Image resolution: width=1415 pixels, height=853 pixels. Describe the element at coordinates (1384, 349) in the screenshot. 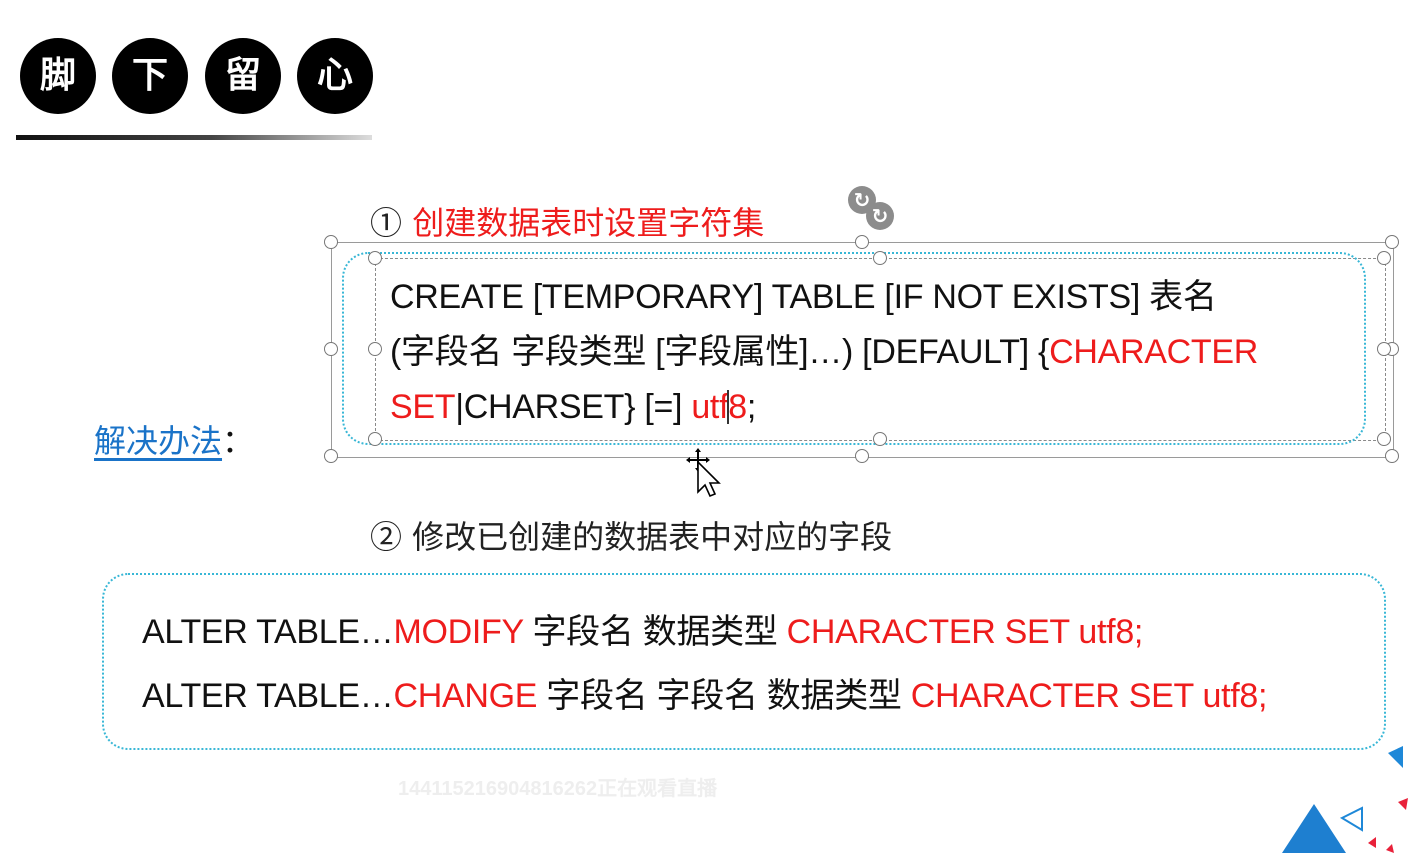

I see `inner-handle-e` at that location.